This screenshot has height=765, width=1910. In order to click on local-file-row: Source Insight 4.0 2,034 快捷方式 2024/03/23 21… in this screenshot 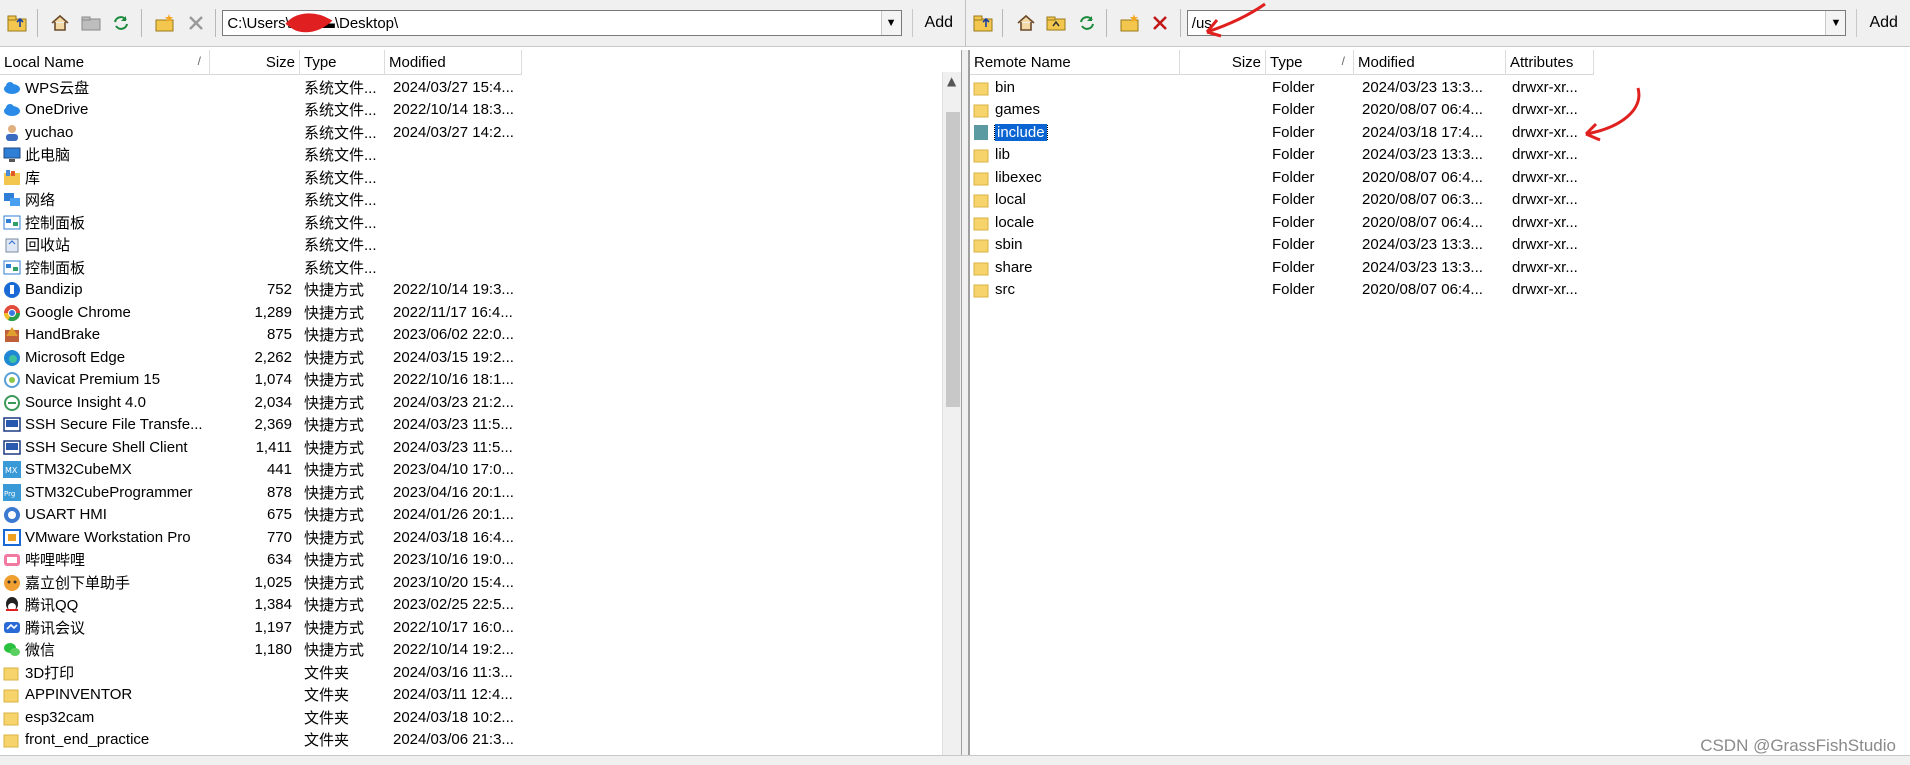, I will do `click(261, 402)`.